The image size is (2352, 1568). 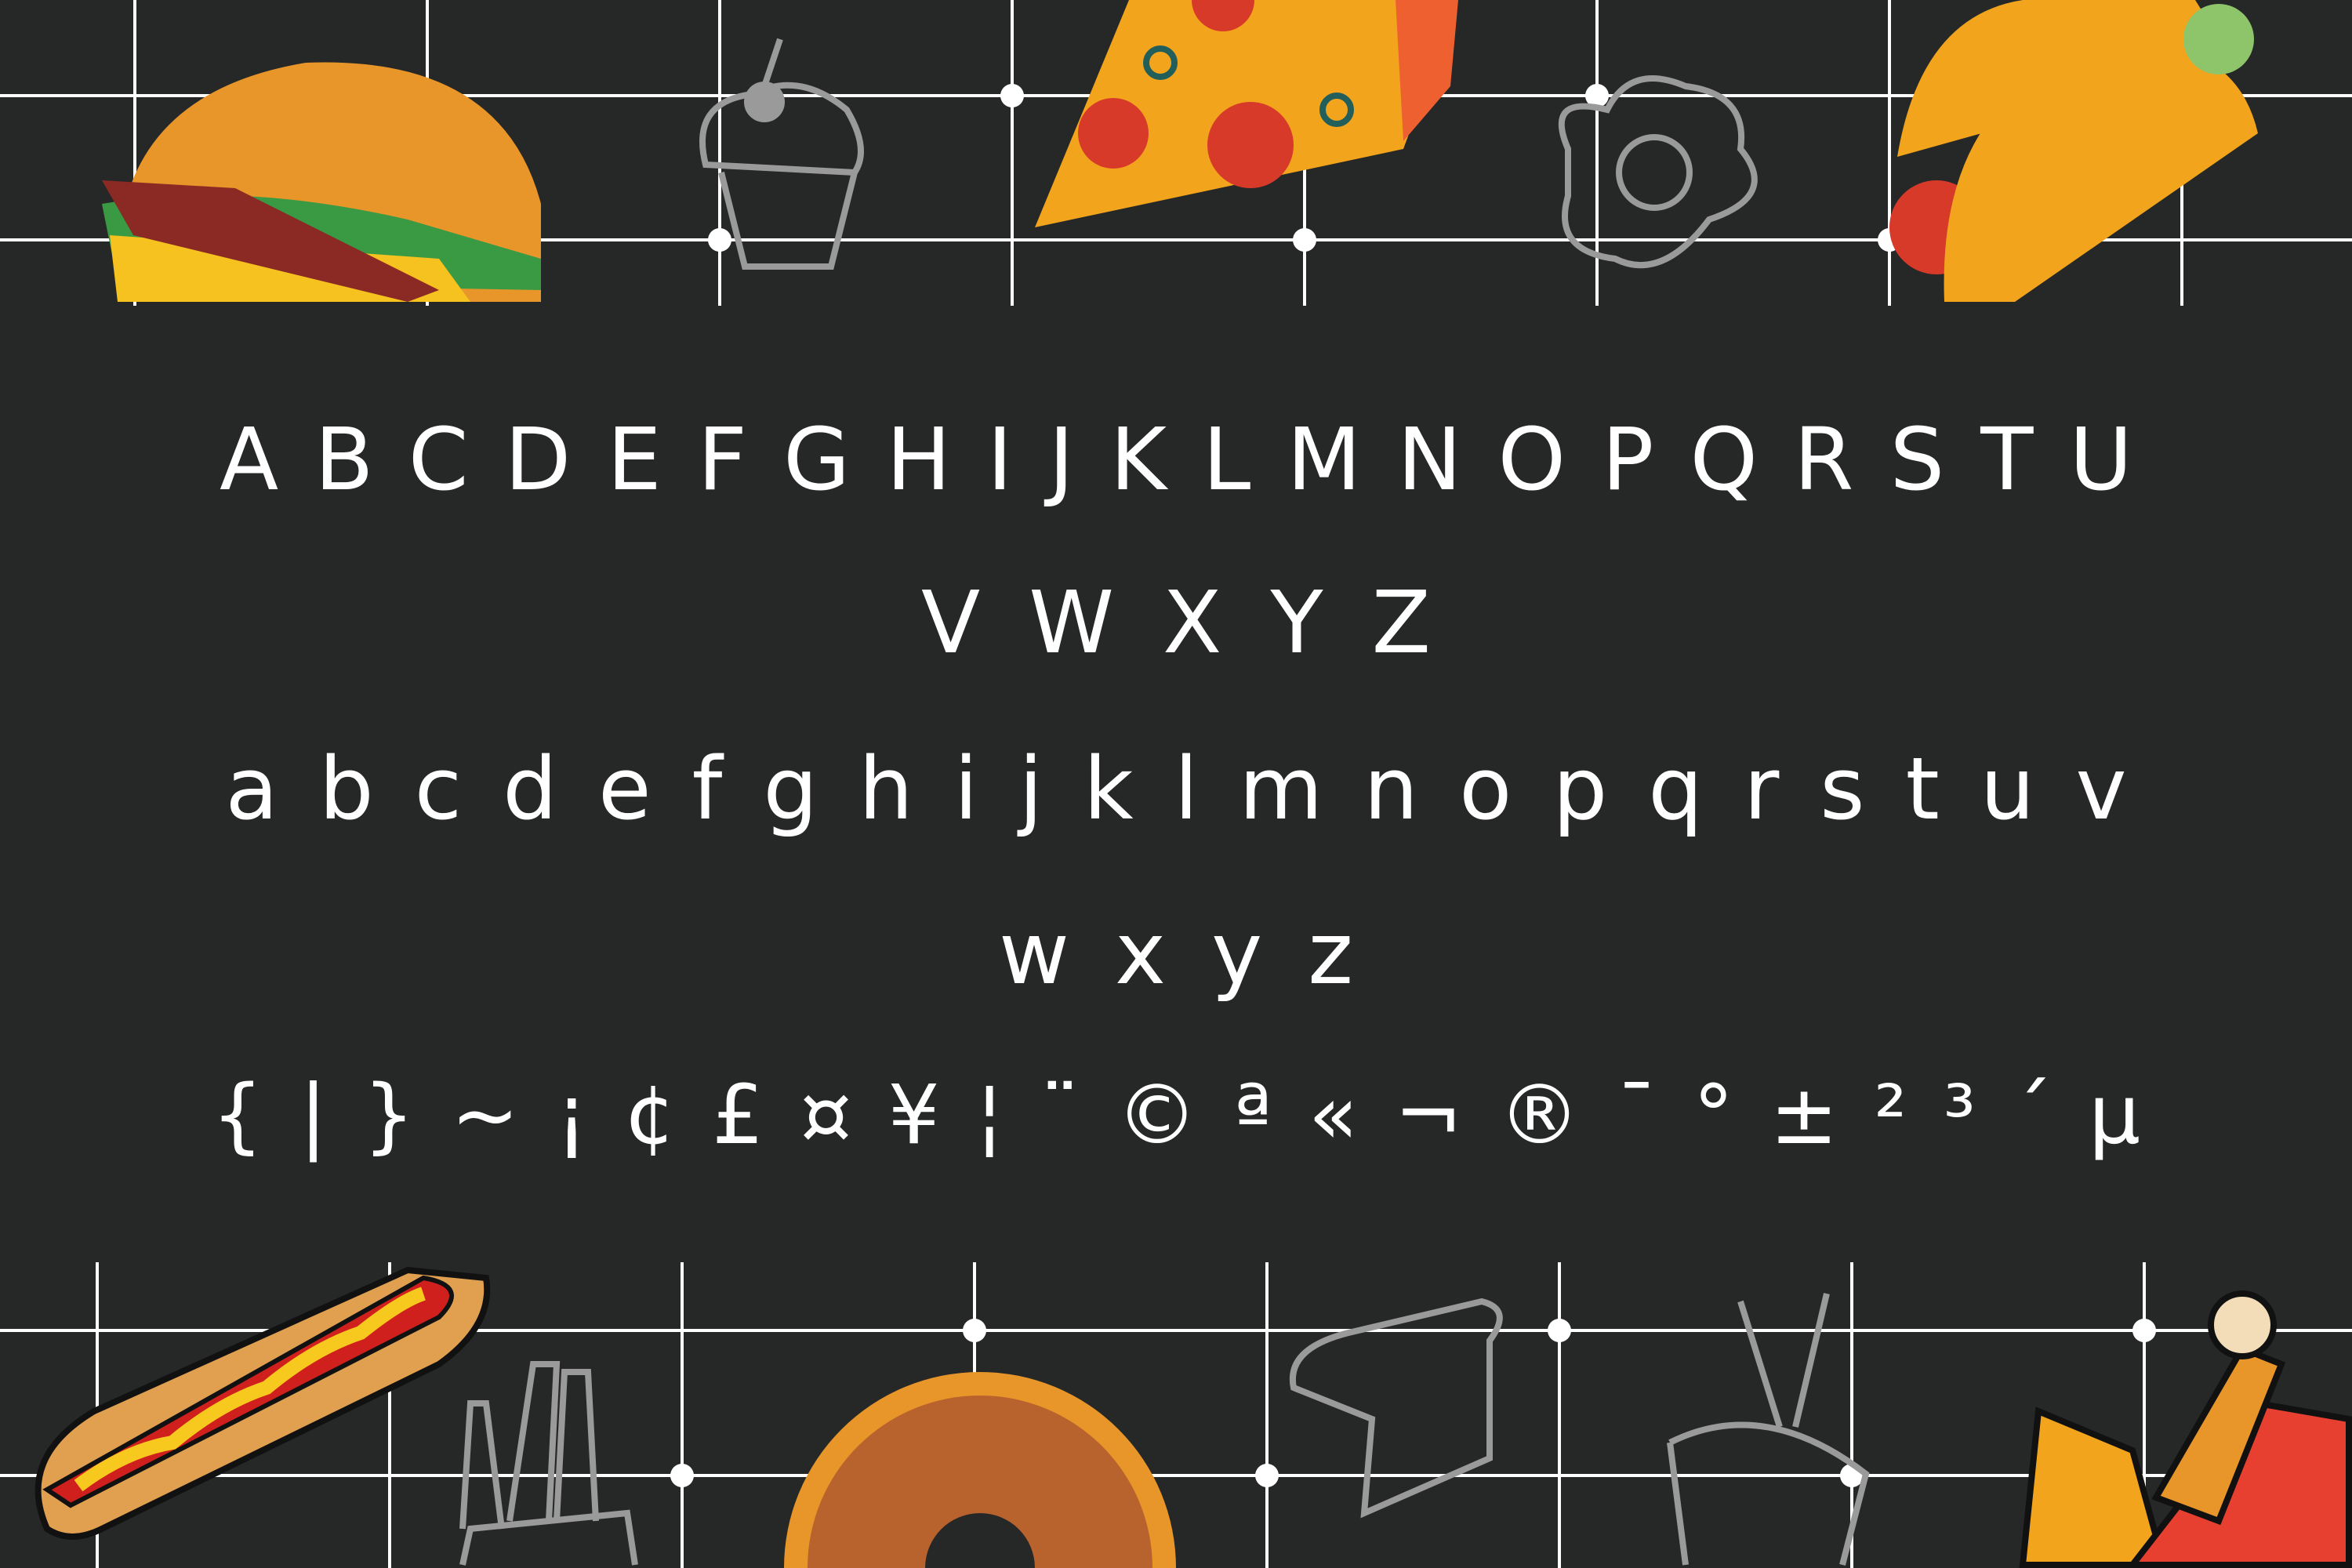 What do you see at coordinates (980, 1470) in the screenshot?
I see `donut-icon` at bounding box center [980, 1470].